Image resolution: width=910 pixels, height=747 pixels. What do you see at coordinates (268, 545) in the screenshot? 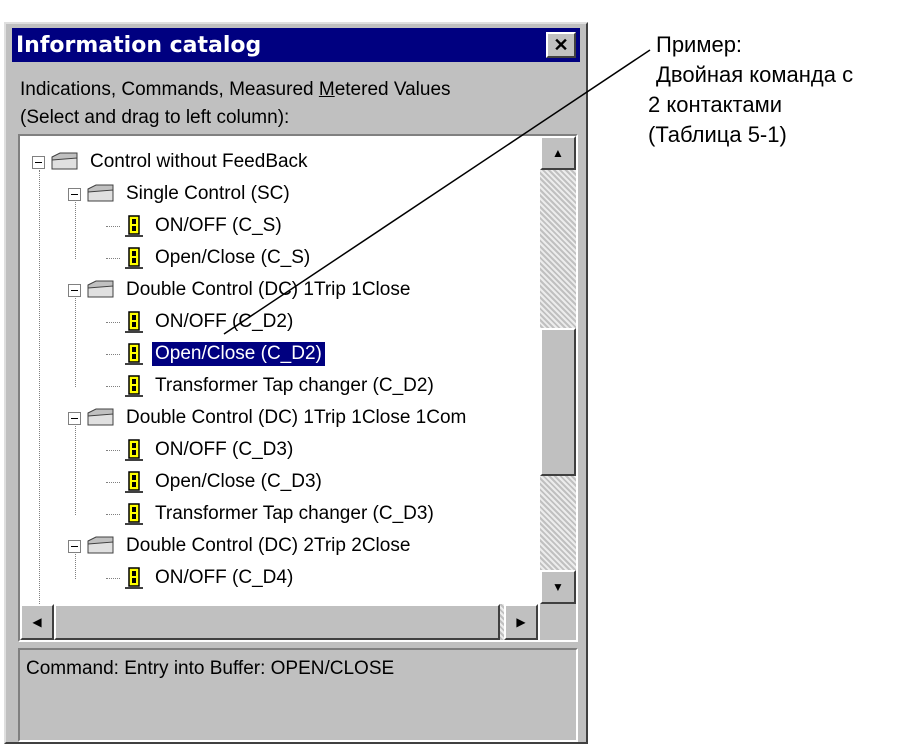
I see `tree-node-label: Double Control (DC) 2Trip 2Close` at bounding box center [268, 545].